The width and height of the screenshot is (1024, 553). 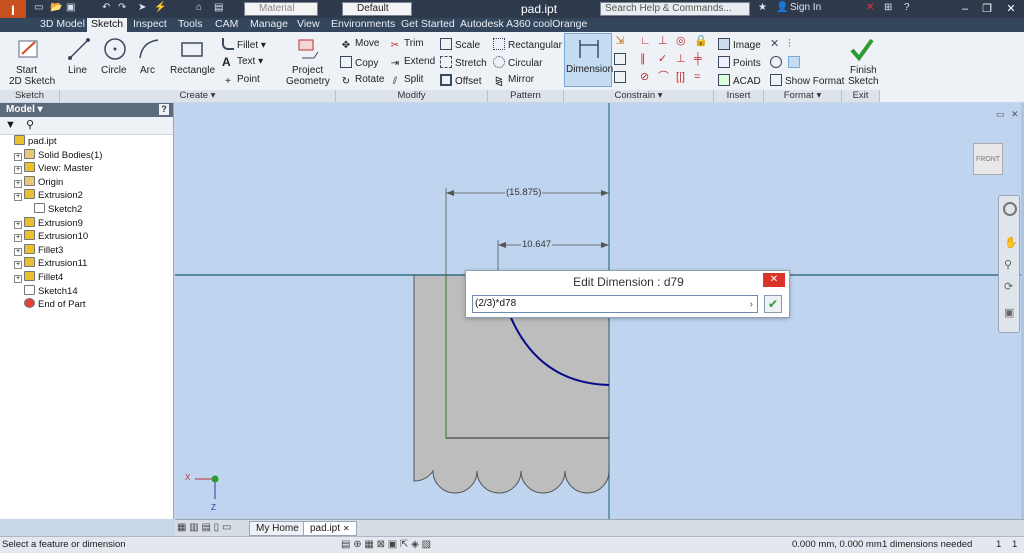 I want to click on redo-icon: ↷, so click(x=122, y=7).